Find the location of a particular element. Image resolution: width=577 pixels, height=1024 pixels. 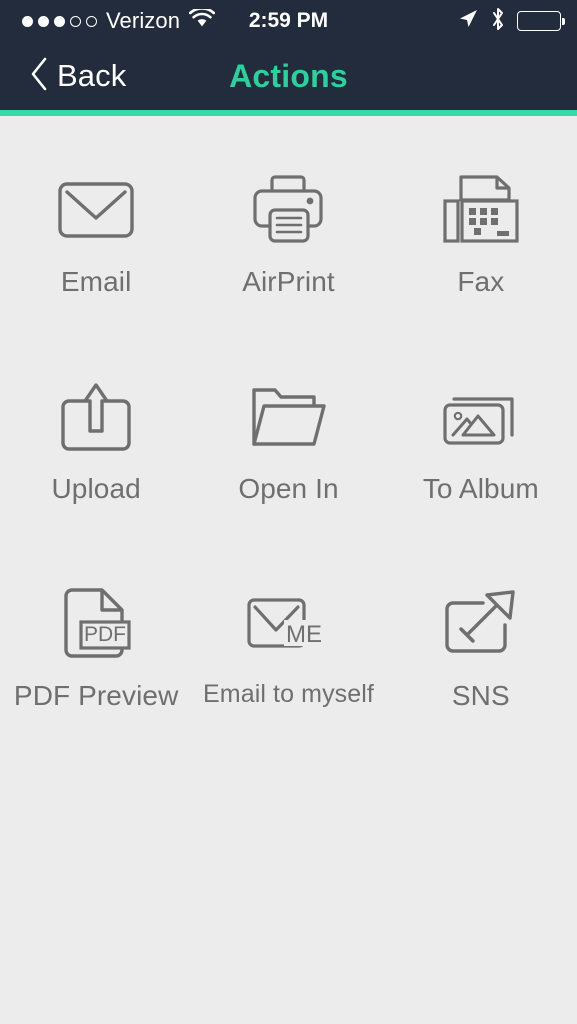

envelope-me-icon: ME is located at coordinates (288, 624).